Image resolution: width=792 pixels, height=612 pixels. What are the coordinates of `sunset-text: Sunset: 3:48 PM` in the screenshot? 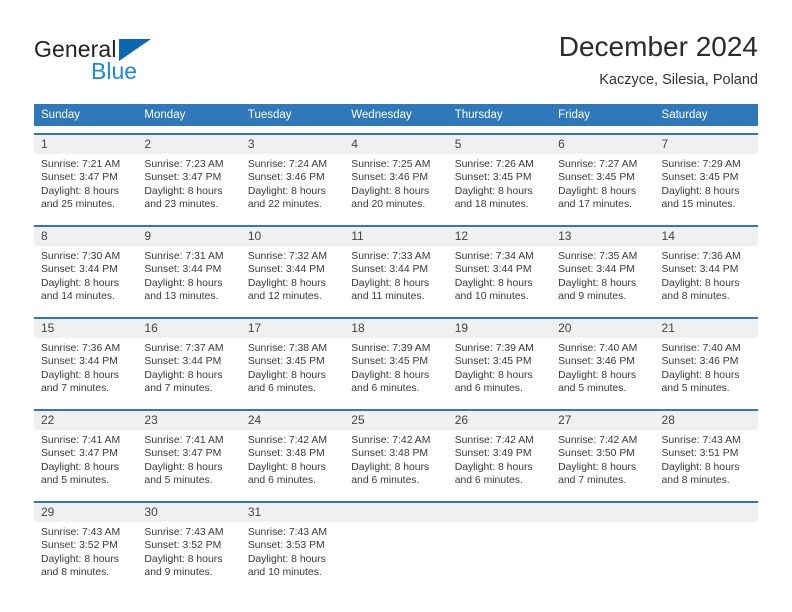 It's located at (390, 454).